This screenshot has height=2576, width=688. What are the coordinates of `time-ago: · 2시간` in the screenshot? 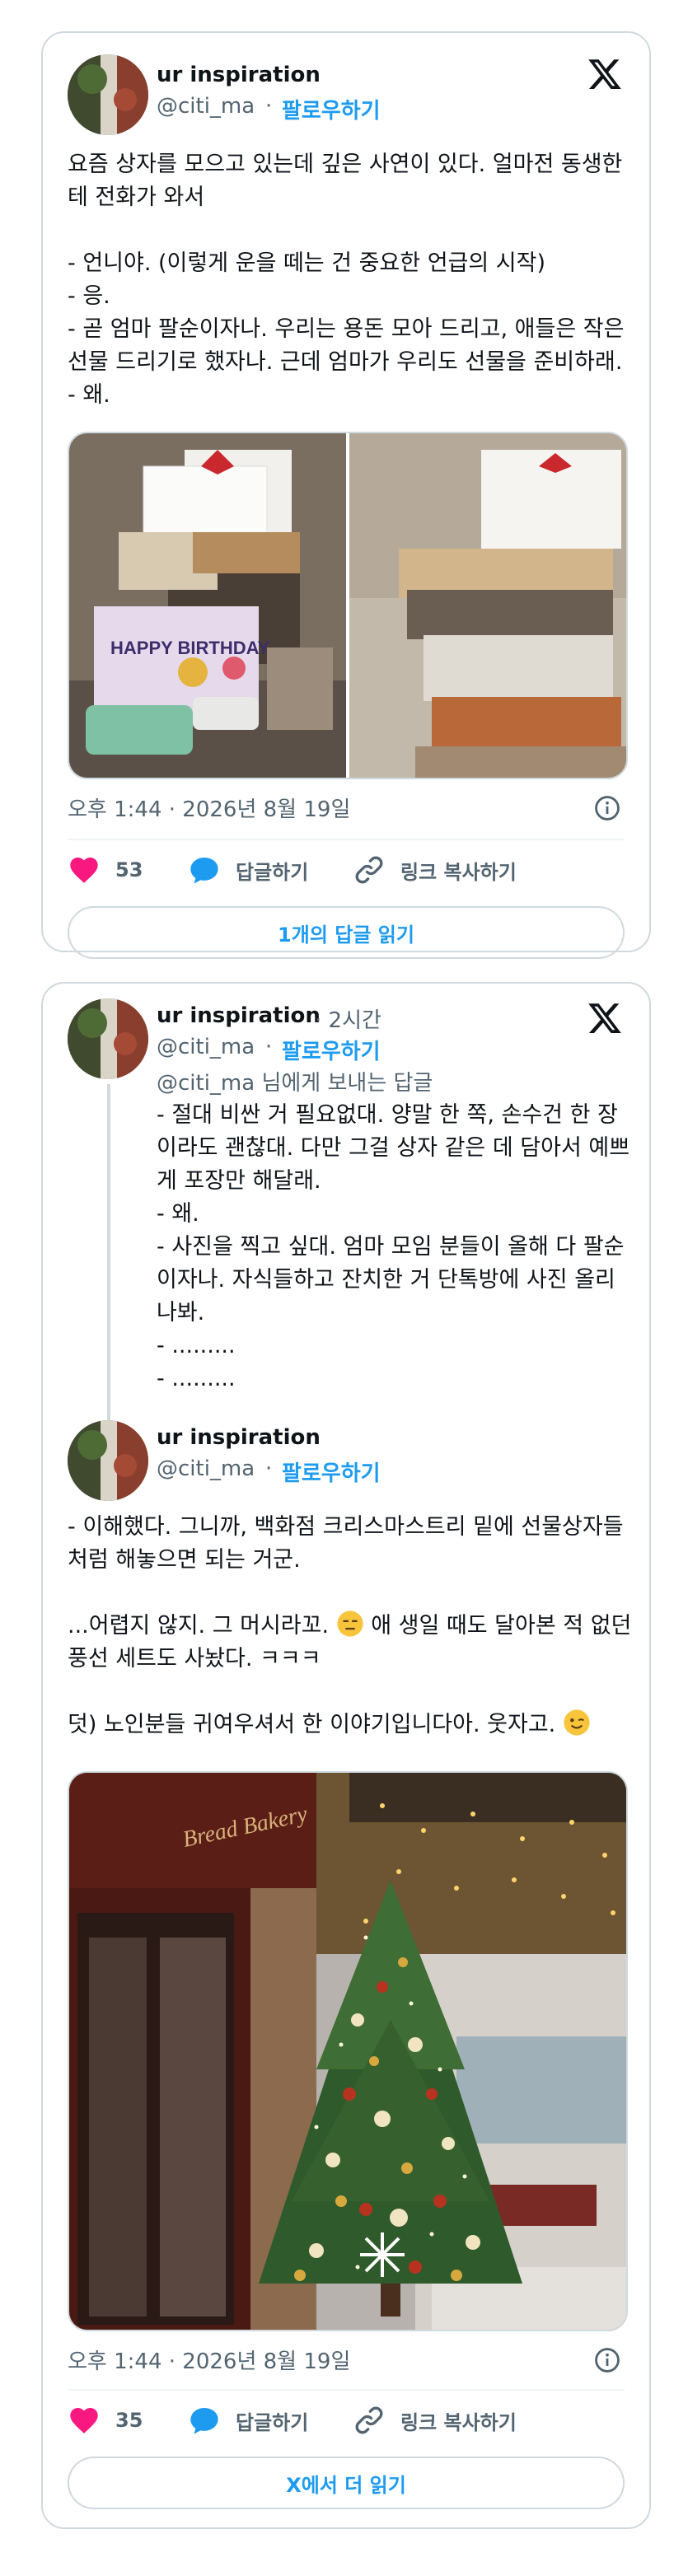 It's located at (348, 1018).